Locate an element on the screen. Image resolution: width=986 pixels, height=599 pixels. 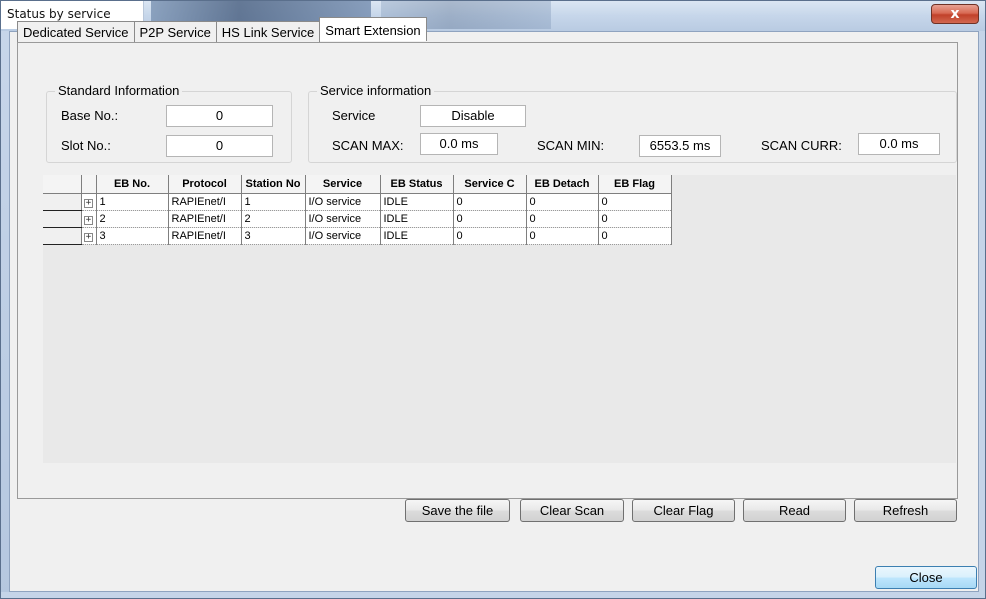
grid-expand-header is located at coordinates (89, 184).